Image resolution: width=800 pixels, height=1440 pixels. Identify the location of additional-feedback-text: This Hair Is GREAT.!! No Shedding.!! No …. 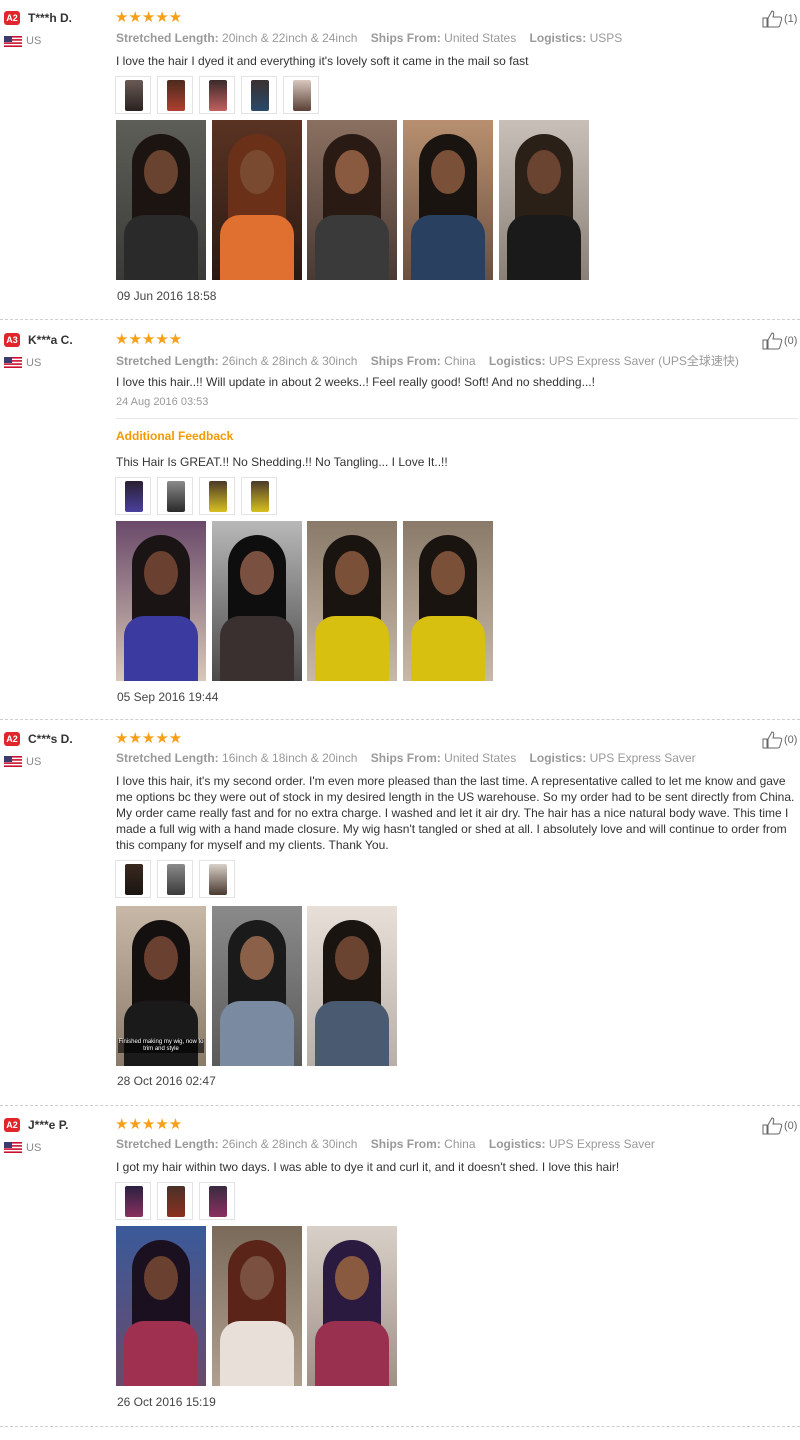
(282, 462).